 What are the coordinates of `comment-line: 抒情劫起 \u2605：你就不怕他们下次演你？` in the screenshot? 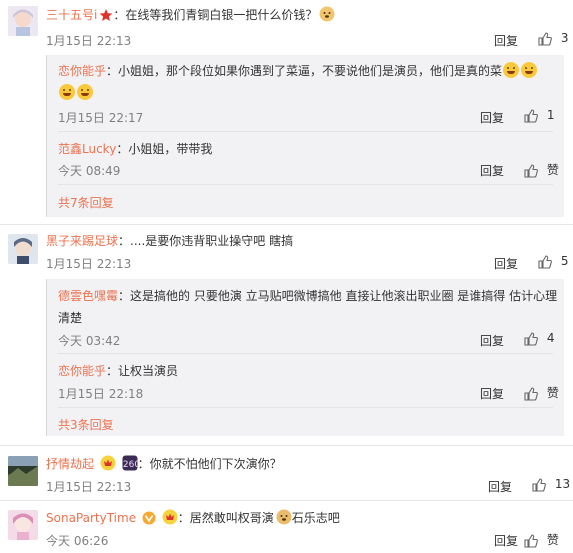 It's located at (164, 463).